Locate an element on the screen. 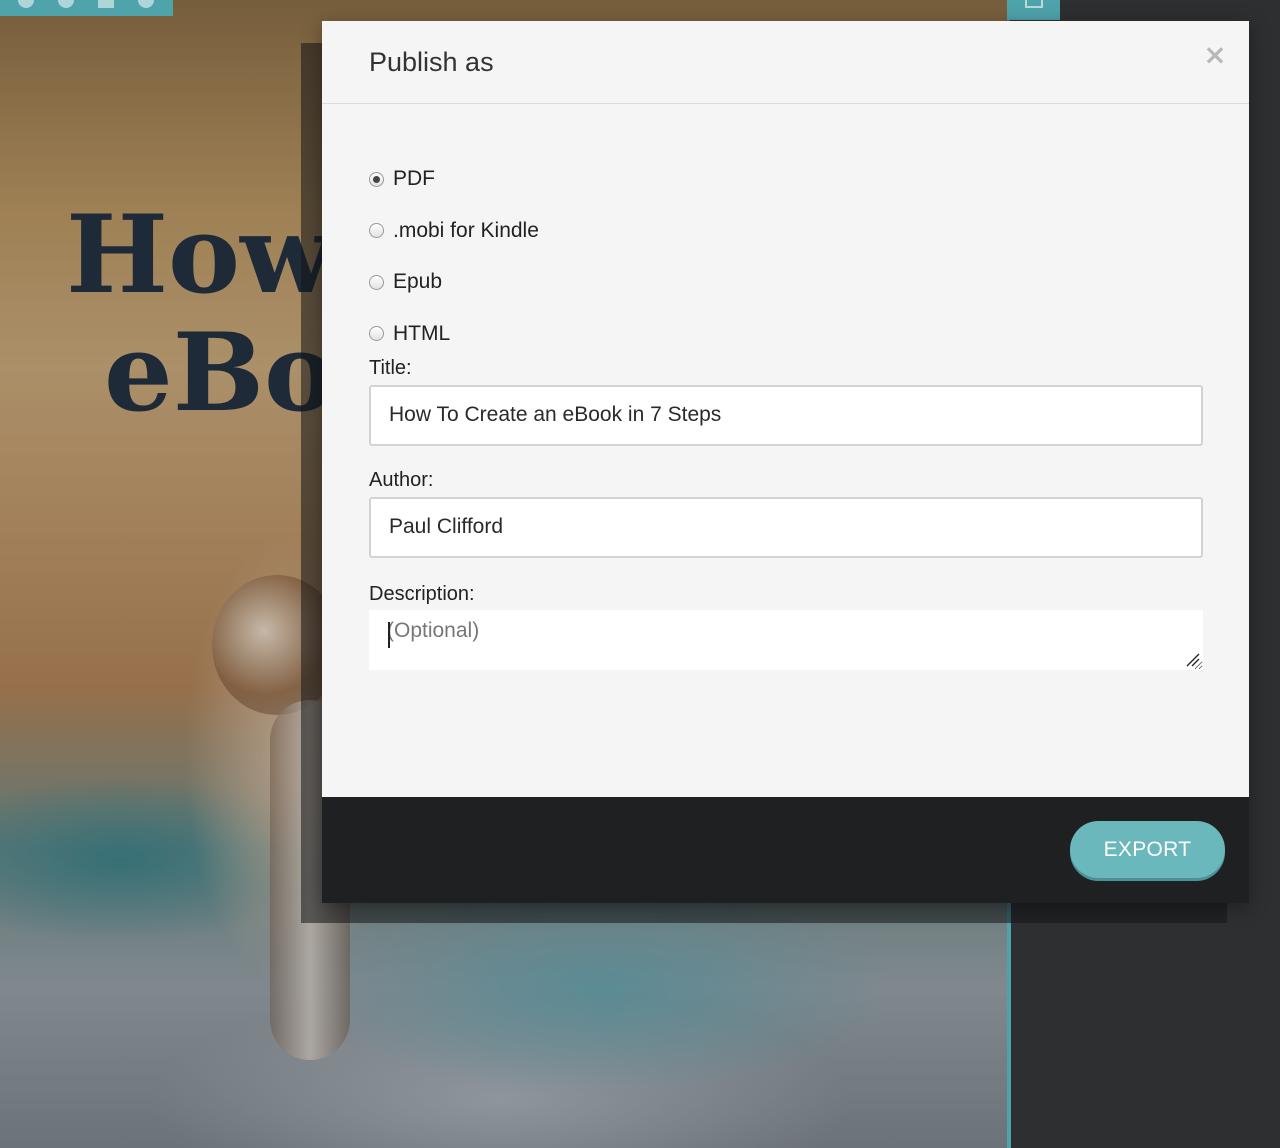 This screenshot has height=1148, width=1280. format-option-epub: Epub is located at coordinates (786, 282).